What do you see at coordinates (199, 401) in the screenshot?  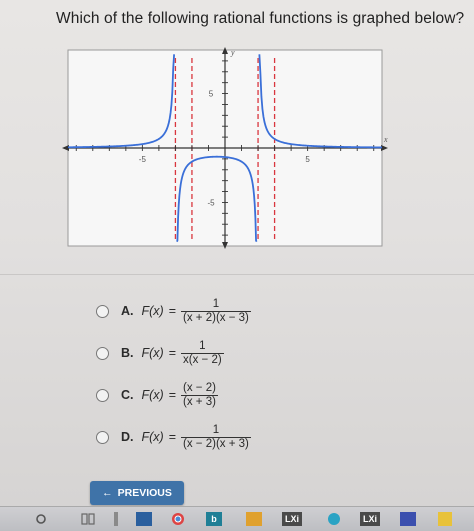 I see `denominator: (x + 3)` at bounding box center [199, 401].